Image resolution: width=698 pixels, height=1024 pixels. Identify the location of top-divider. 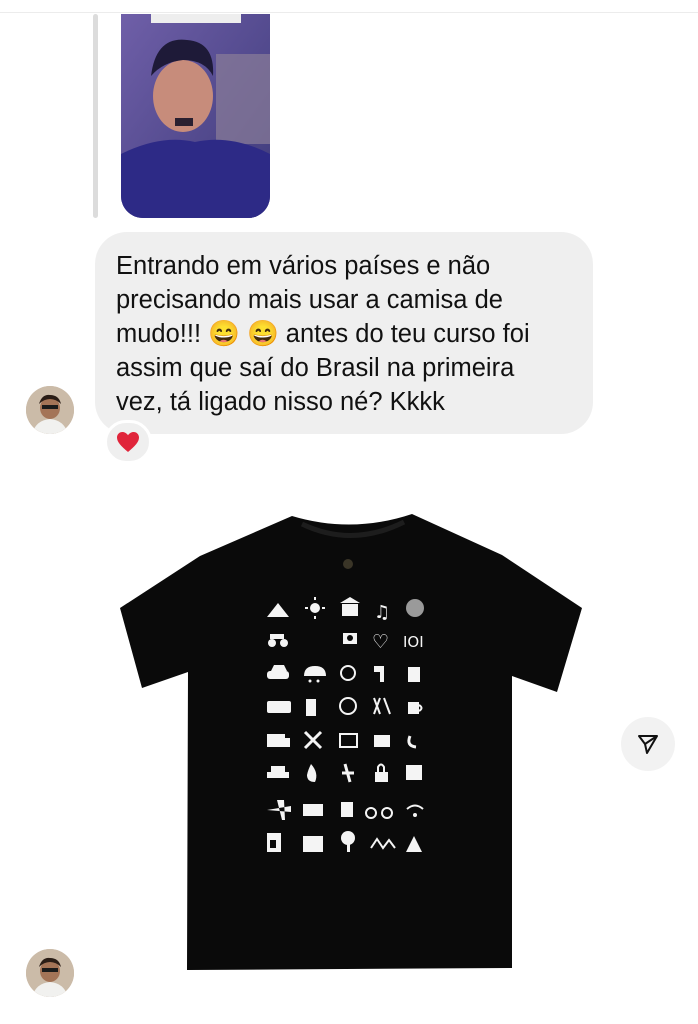
(349, 12).